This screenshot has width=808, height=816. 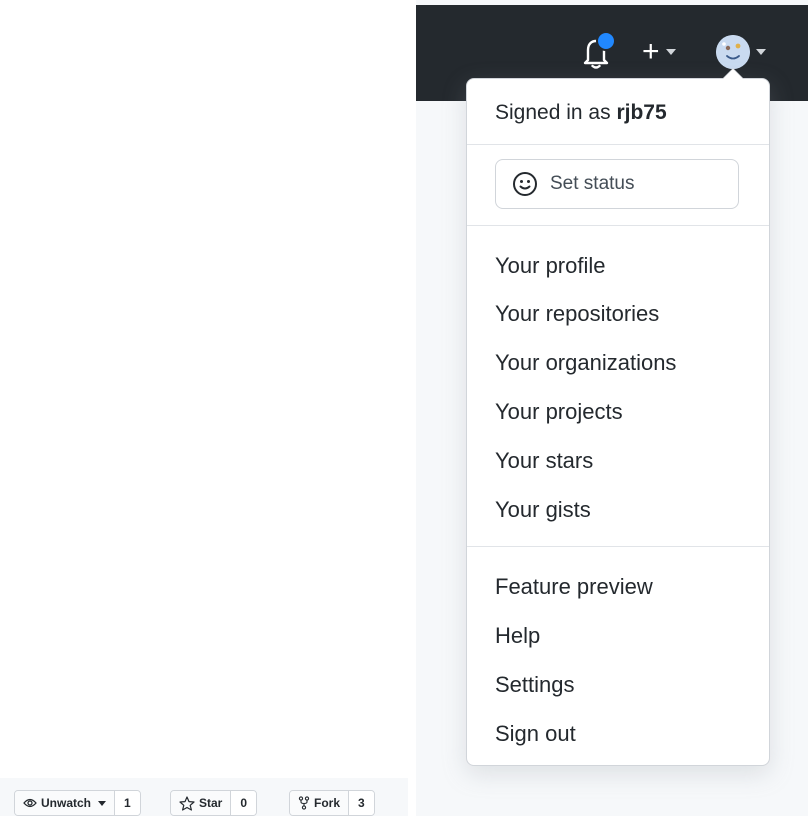 I want to click on fork-button: Fork, so click(x=320, y=803).